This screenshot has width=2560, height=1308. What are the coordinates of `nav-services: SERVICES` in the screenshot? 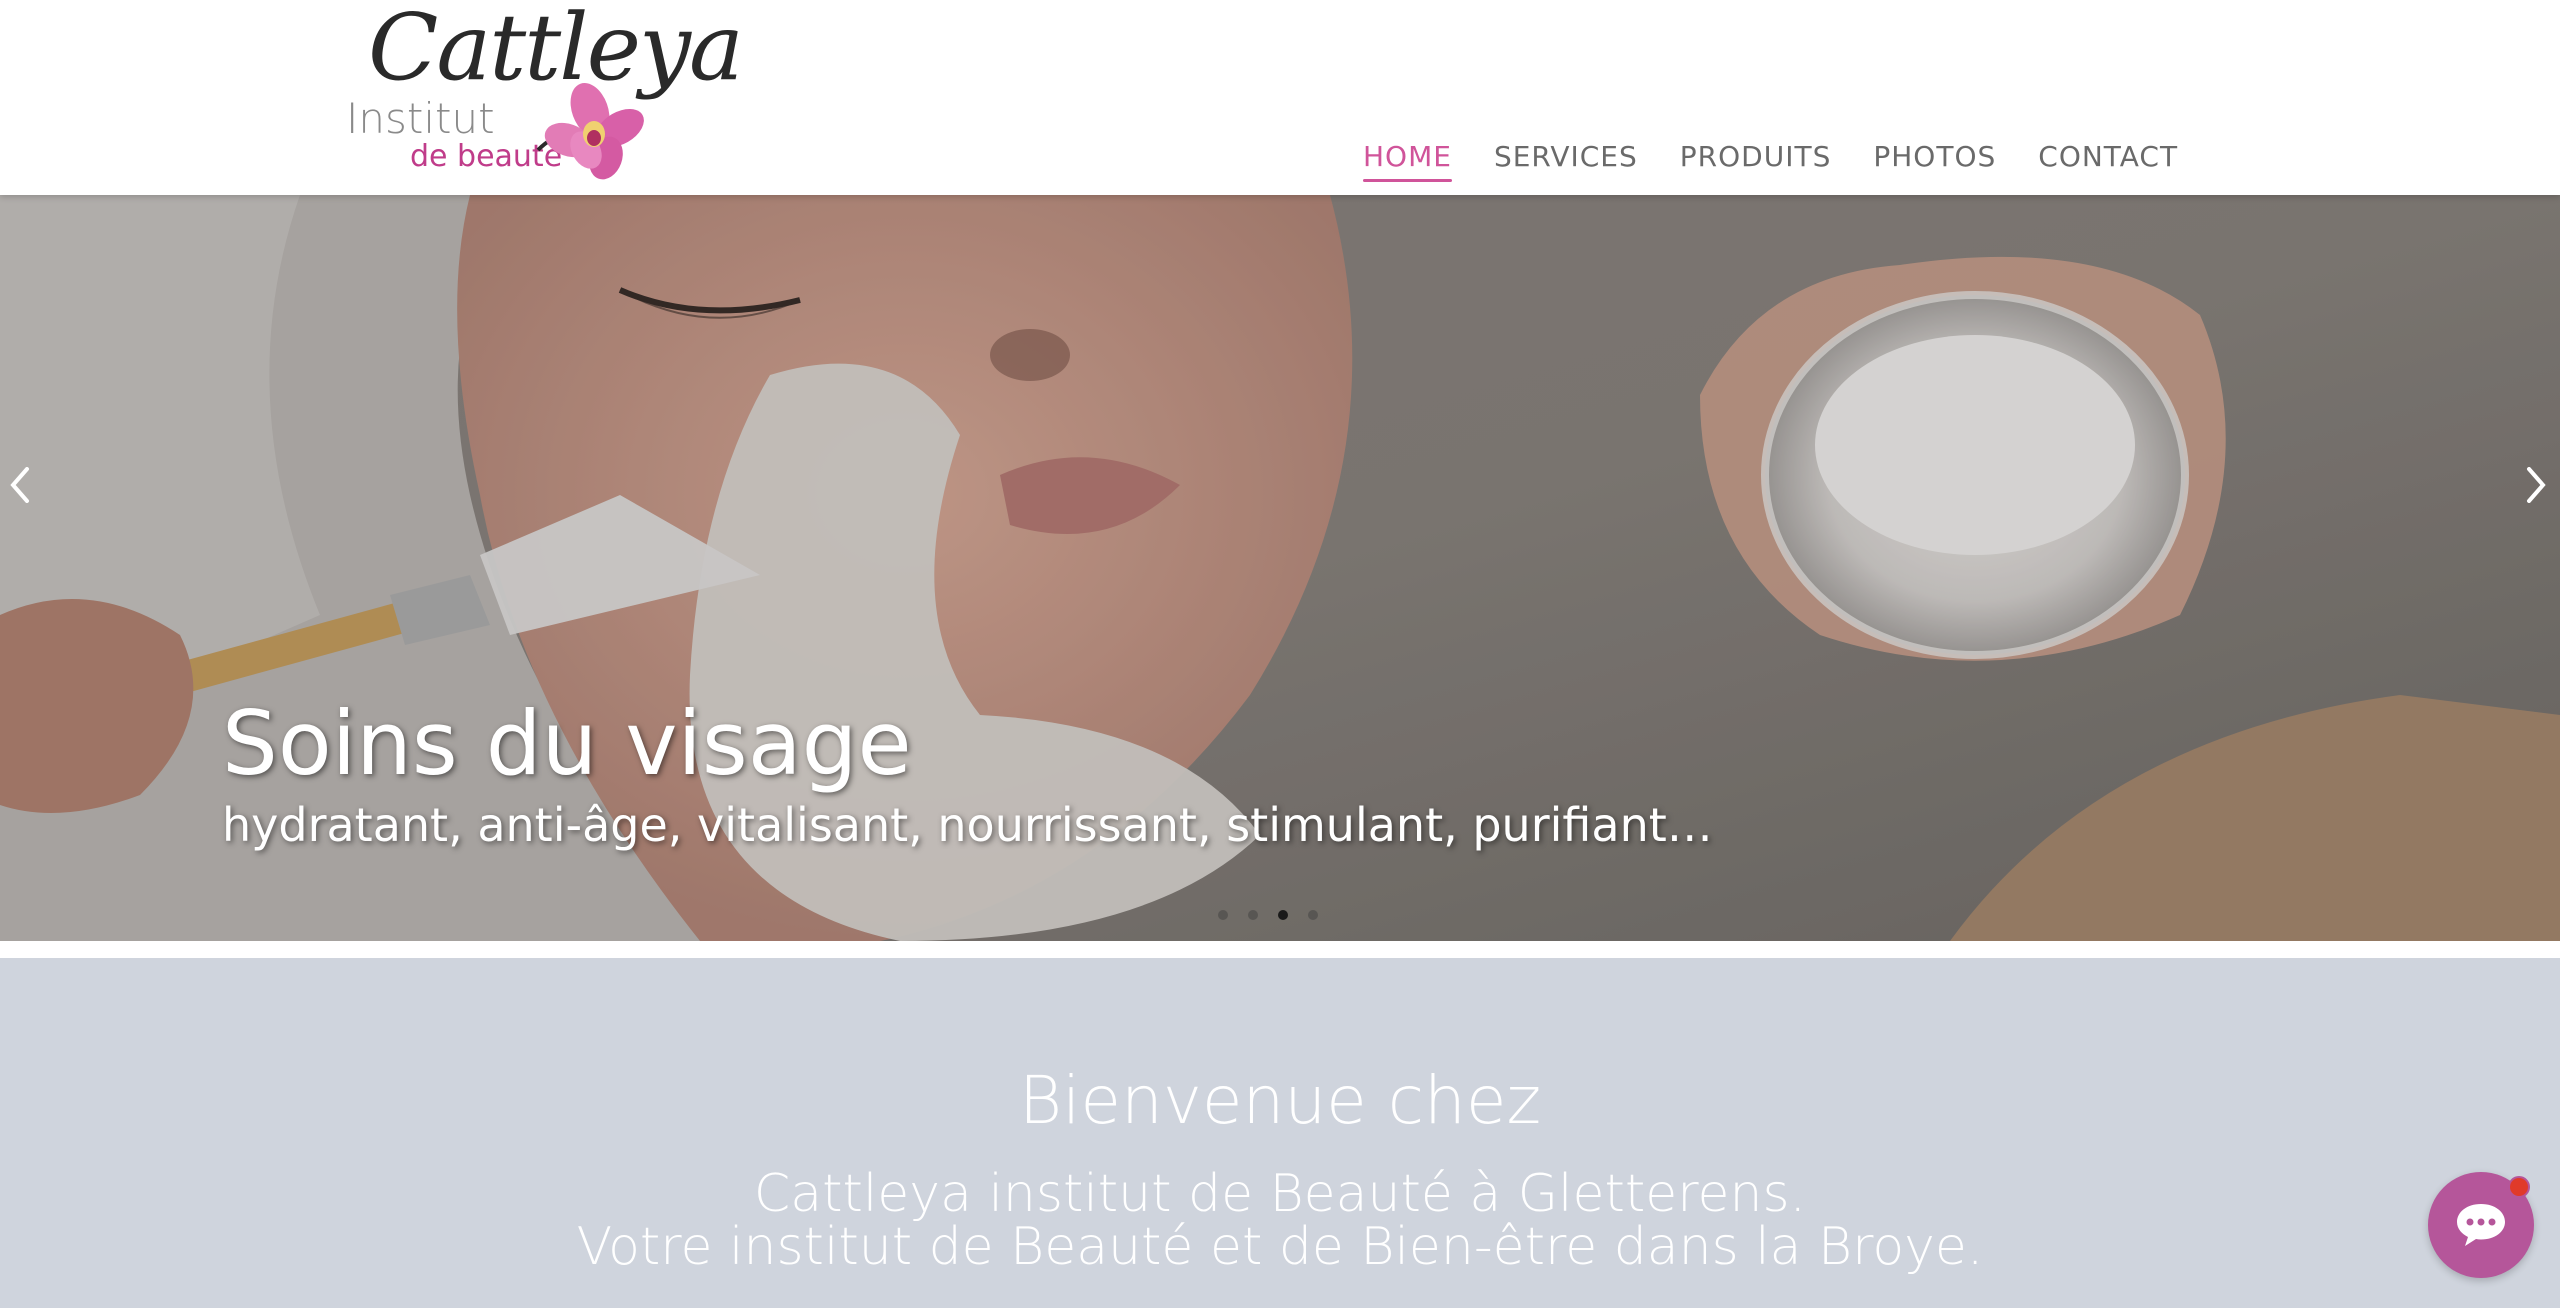 It's located at (1566, 160).